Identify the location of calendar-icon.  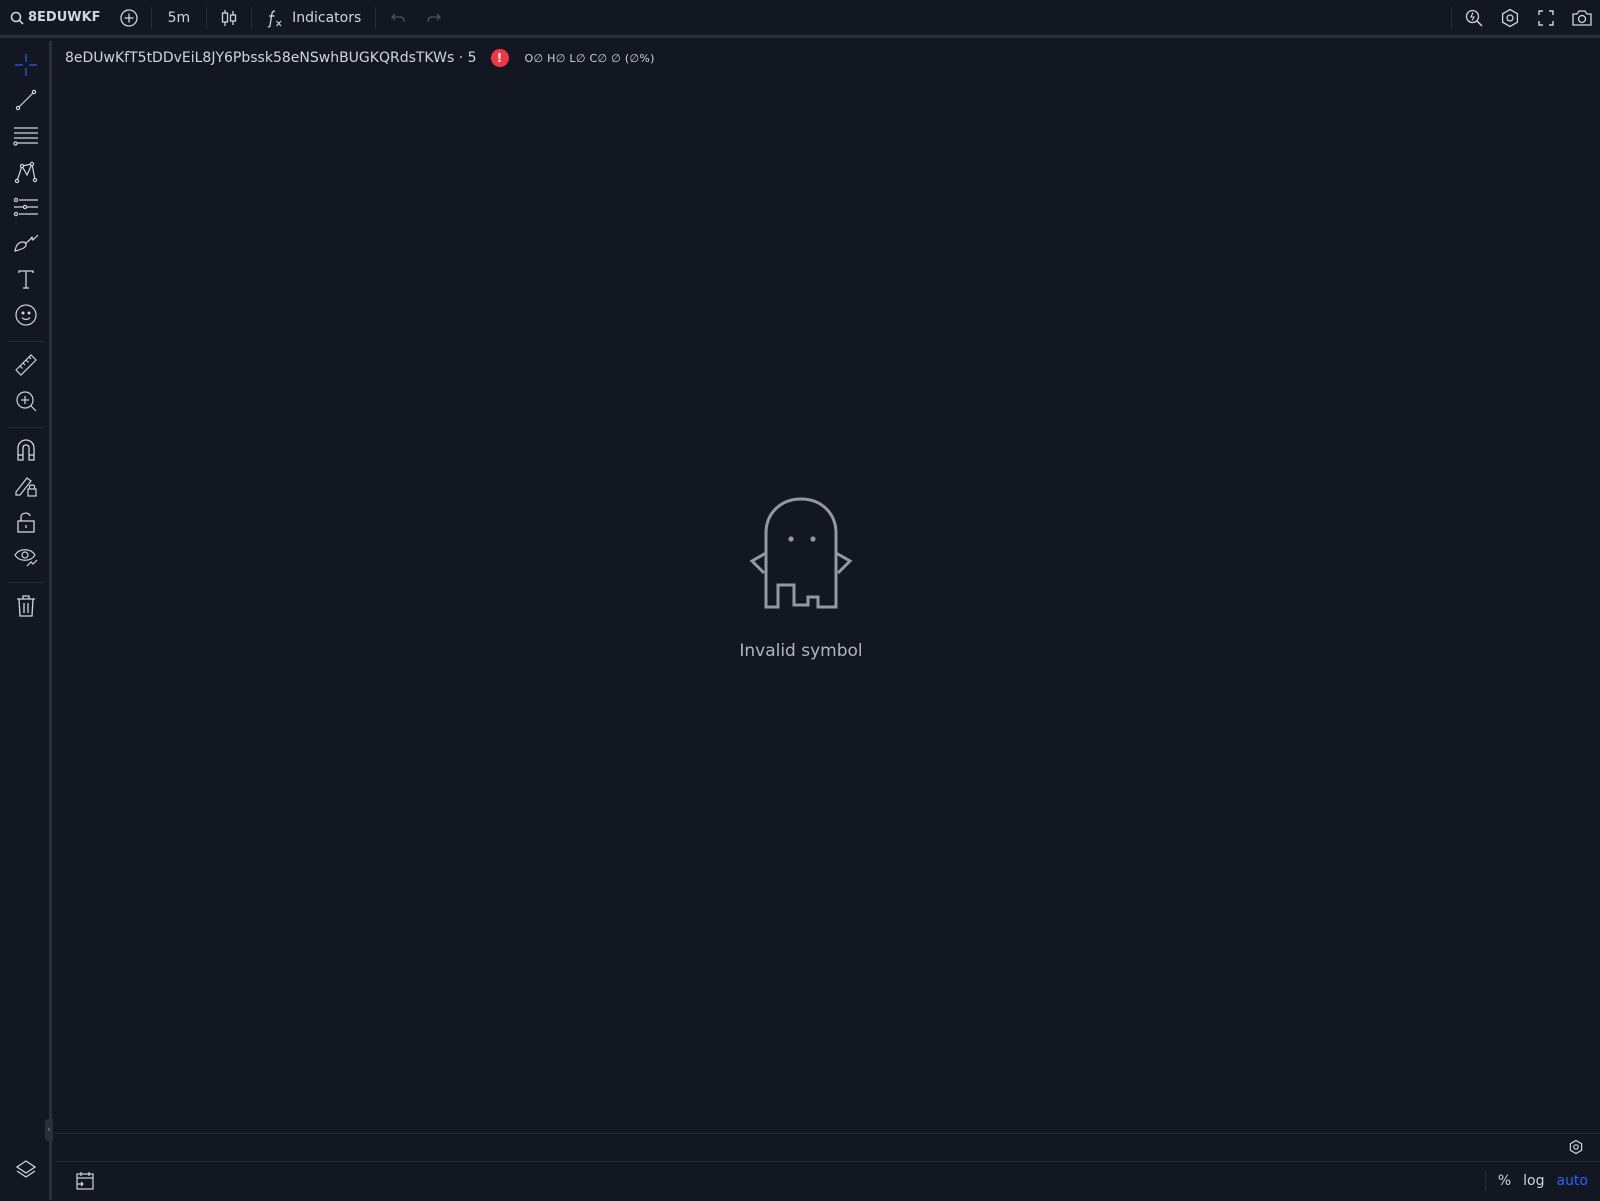
(85, 1181).